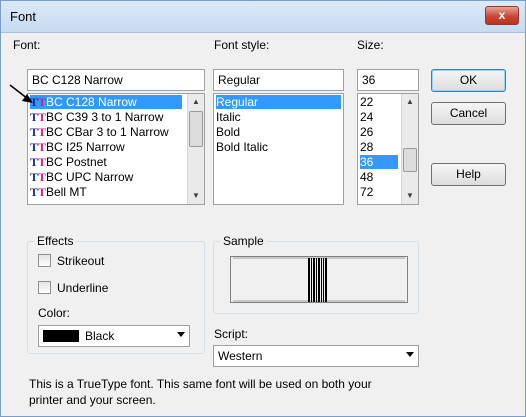 This screenshot has width=526, height=417. I want to click on color-value: Black, so click(100, 336).